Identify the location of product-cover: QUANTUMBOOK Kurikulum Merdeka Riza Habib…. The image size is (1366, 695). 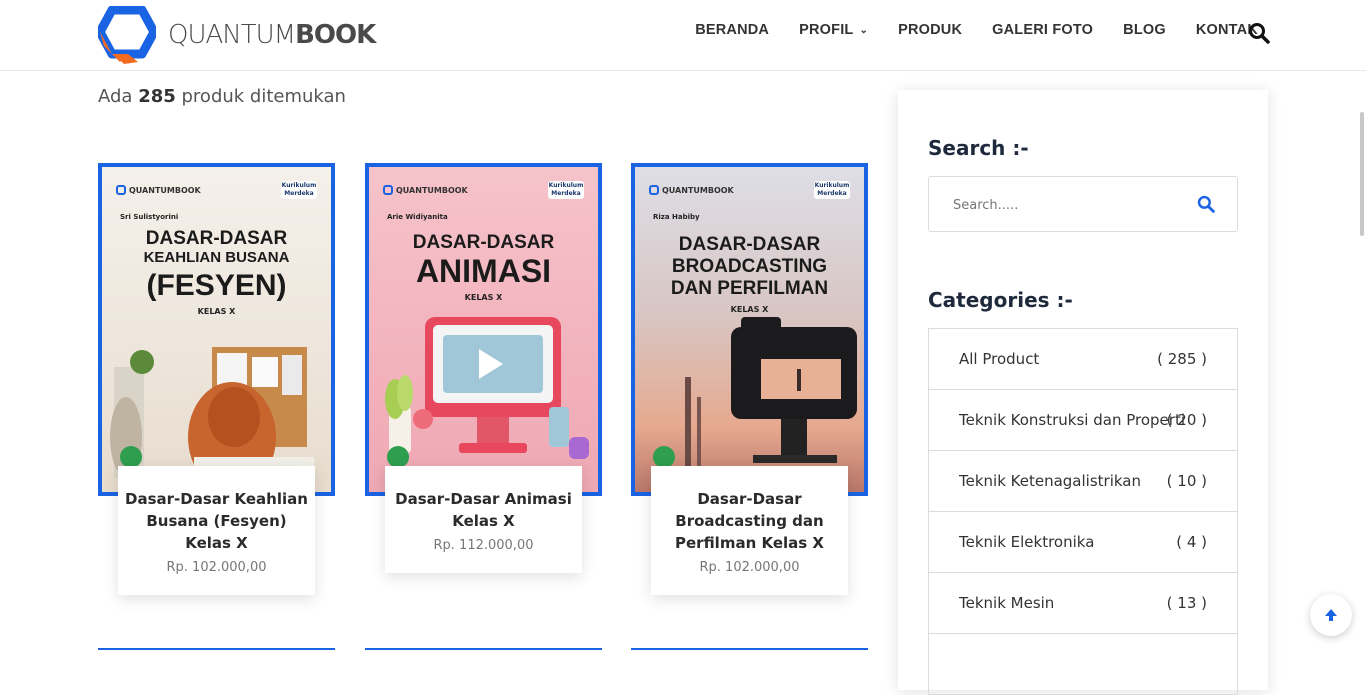
(749, 329).